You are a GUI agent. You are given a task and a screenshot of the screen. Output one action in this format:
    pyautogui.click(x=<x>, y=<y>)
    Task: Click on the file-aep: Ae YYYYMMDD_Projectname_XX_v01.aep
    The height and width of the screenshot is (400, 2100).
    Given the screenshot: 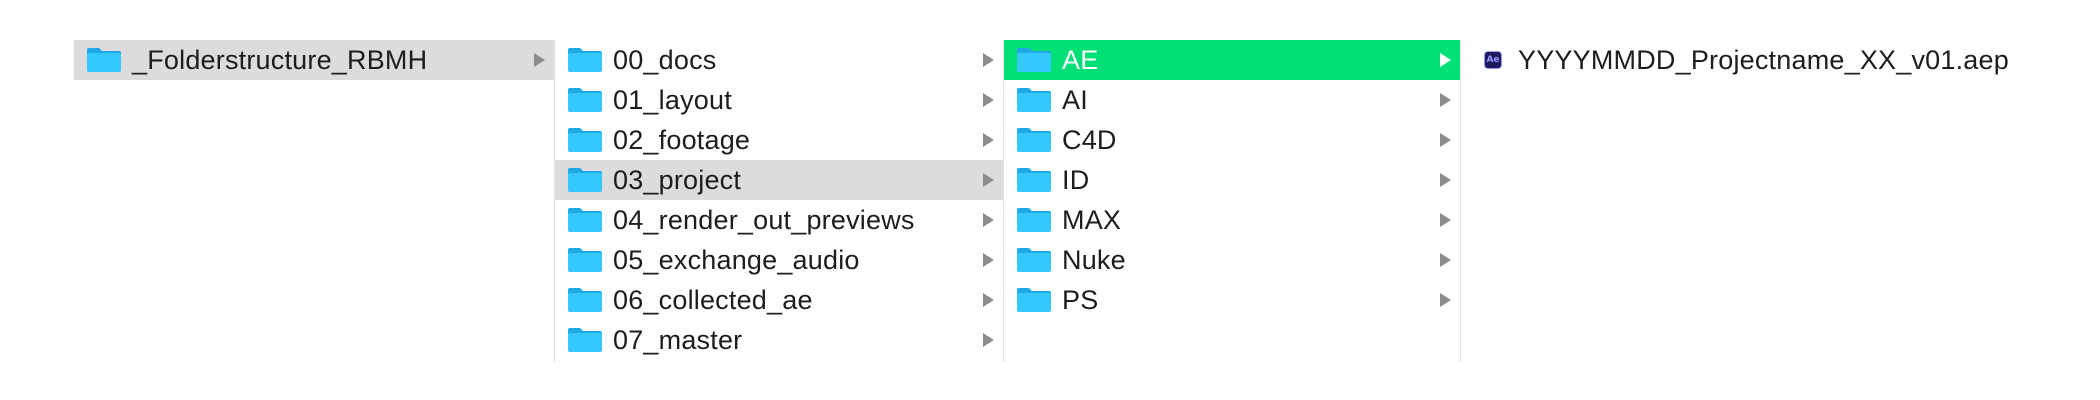 What is the action you would take?
    pyautogui.click(x=1784, y=60)
    